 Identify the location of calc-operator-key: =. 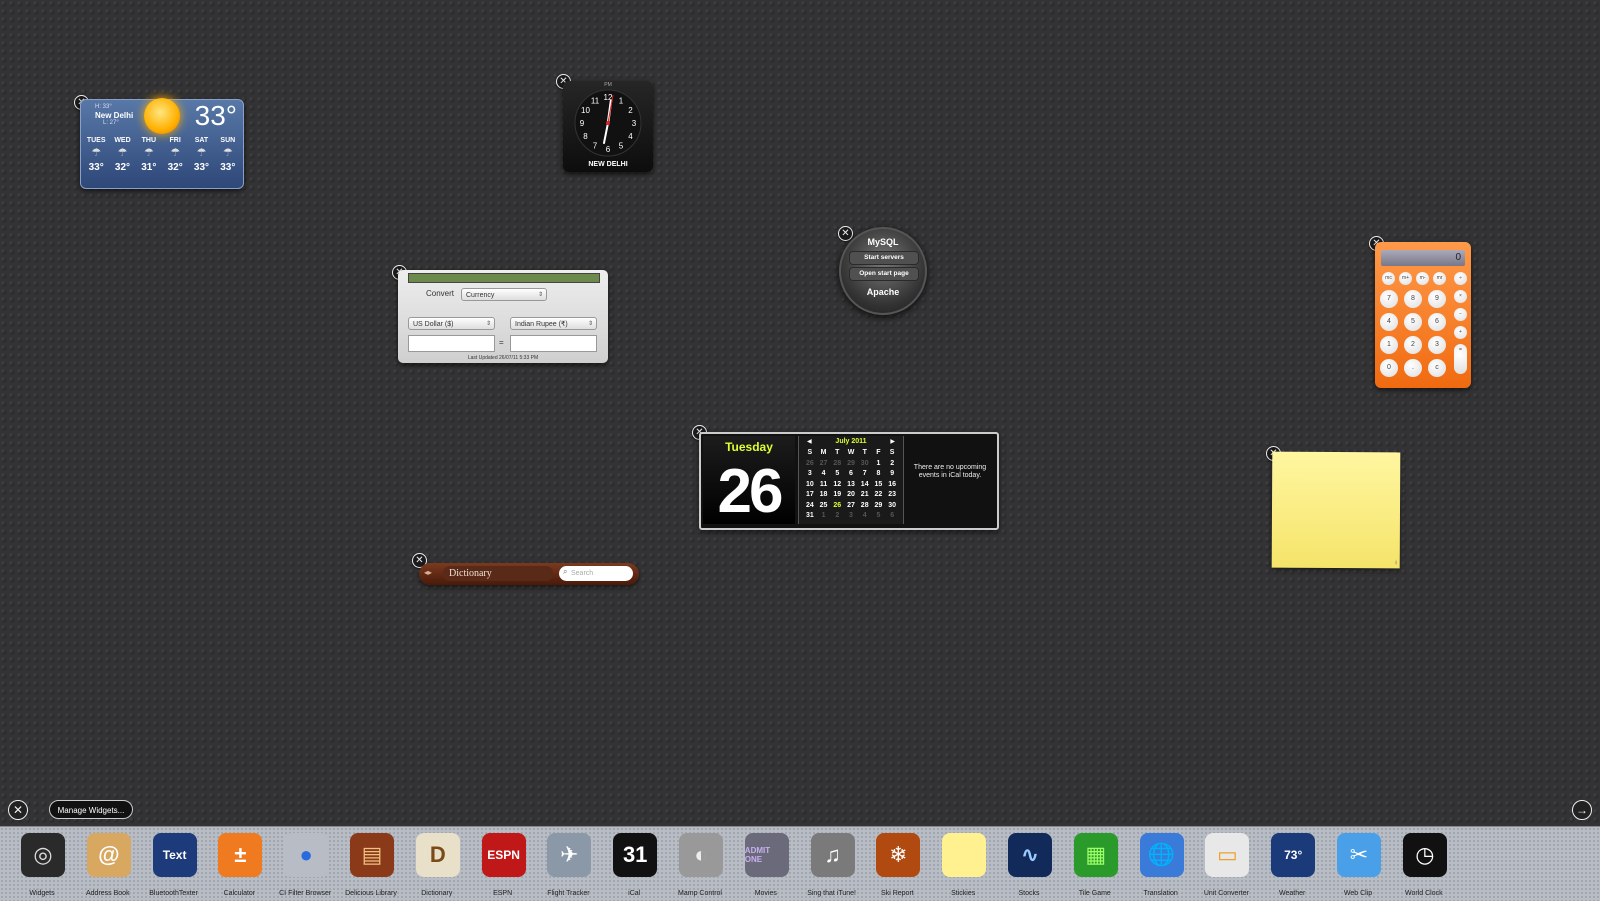
(1460, 359).